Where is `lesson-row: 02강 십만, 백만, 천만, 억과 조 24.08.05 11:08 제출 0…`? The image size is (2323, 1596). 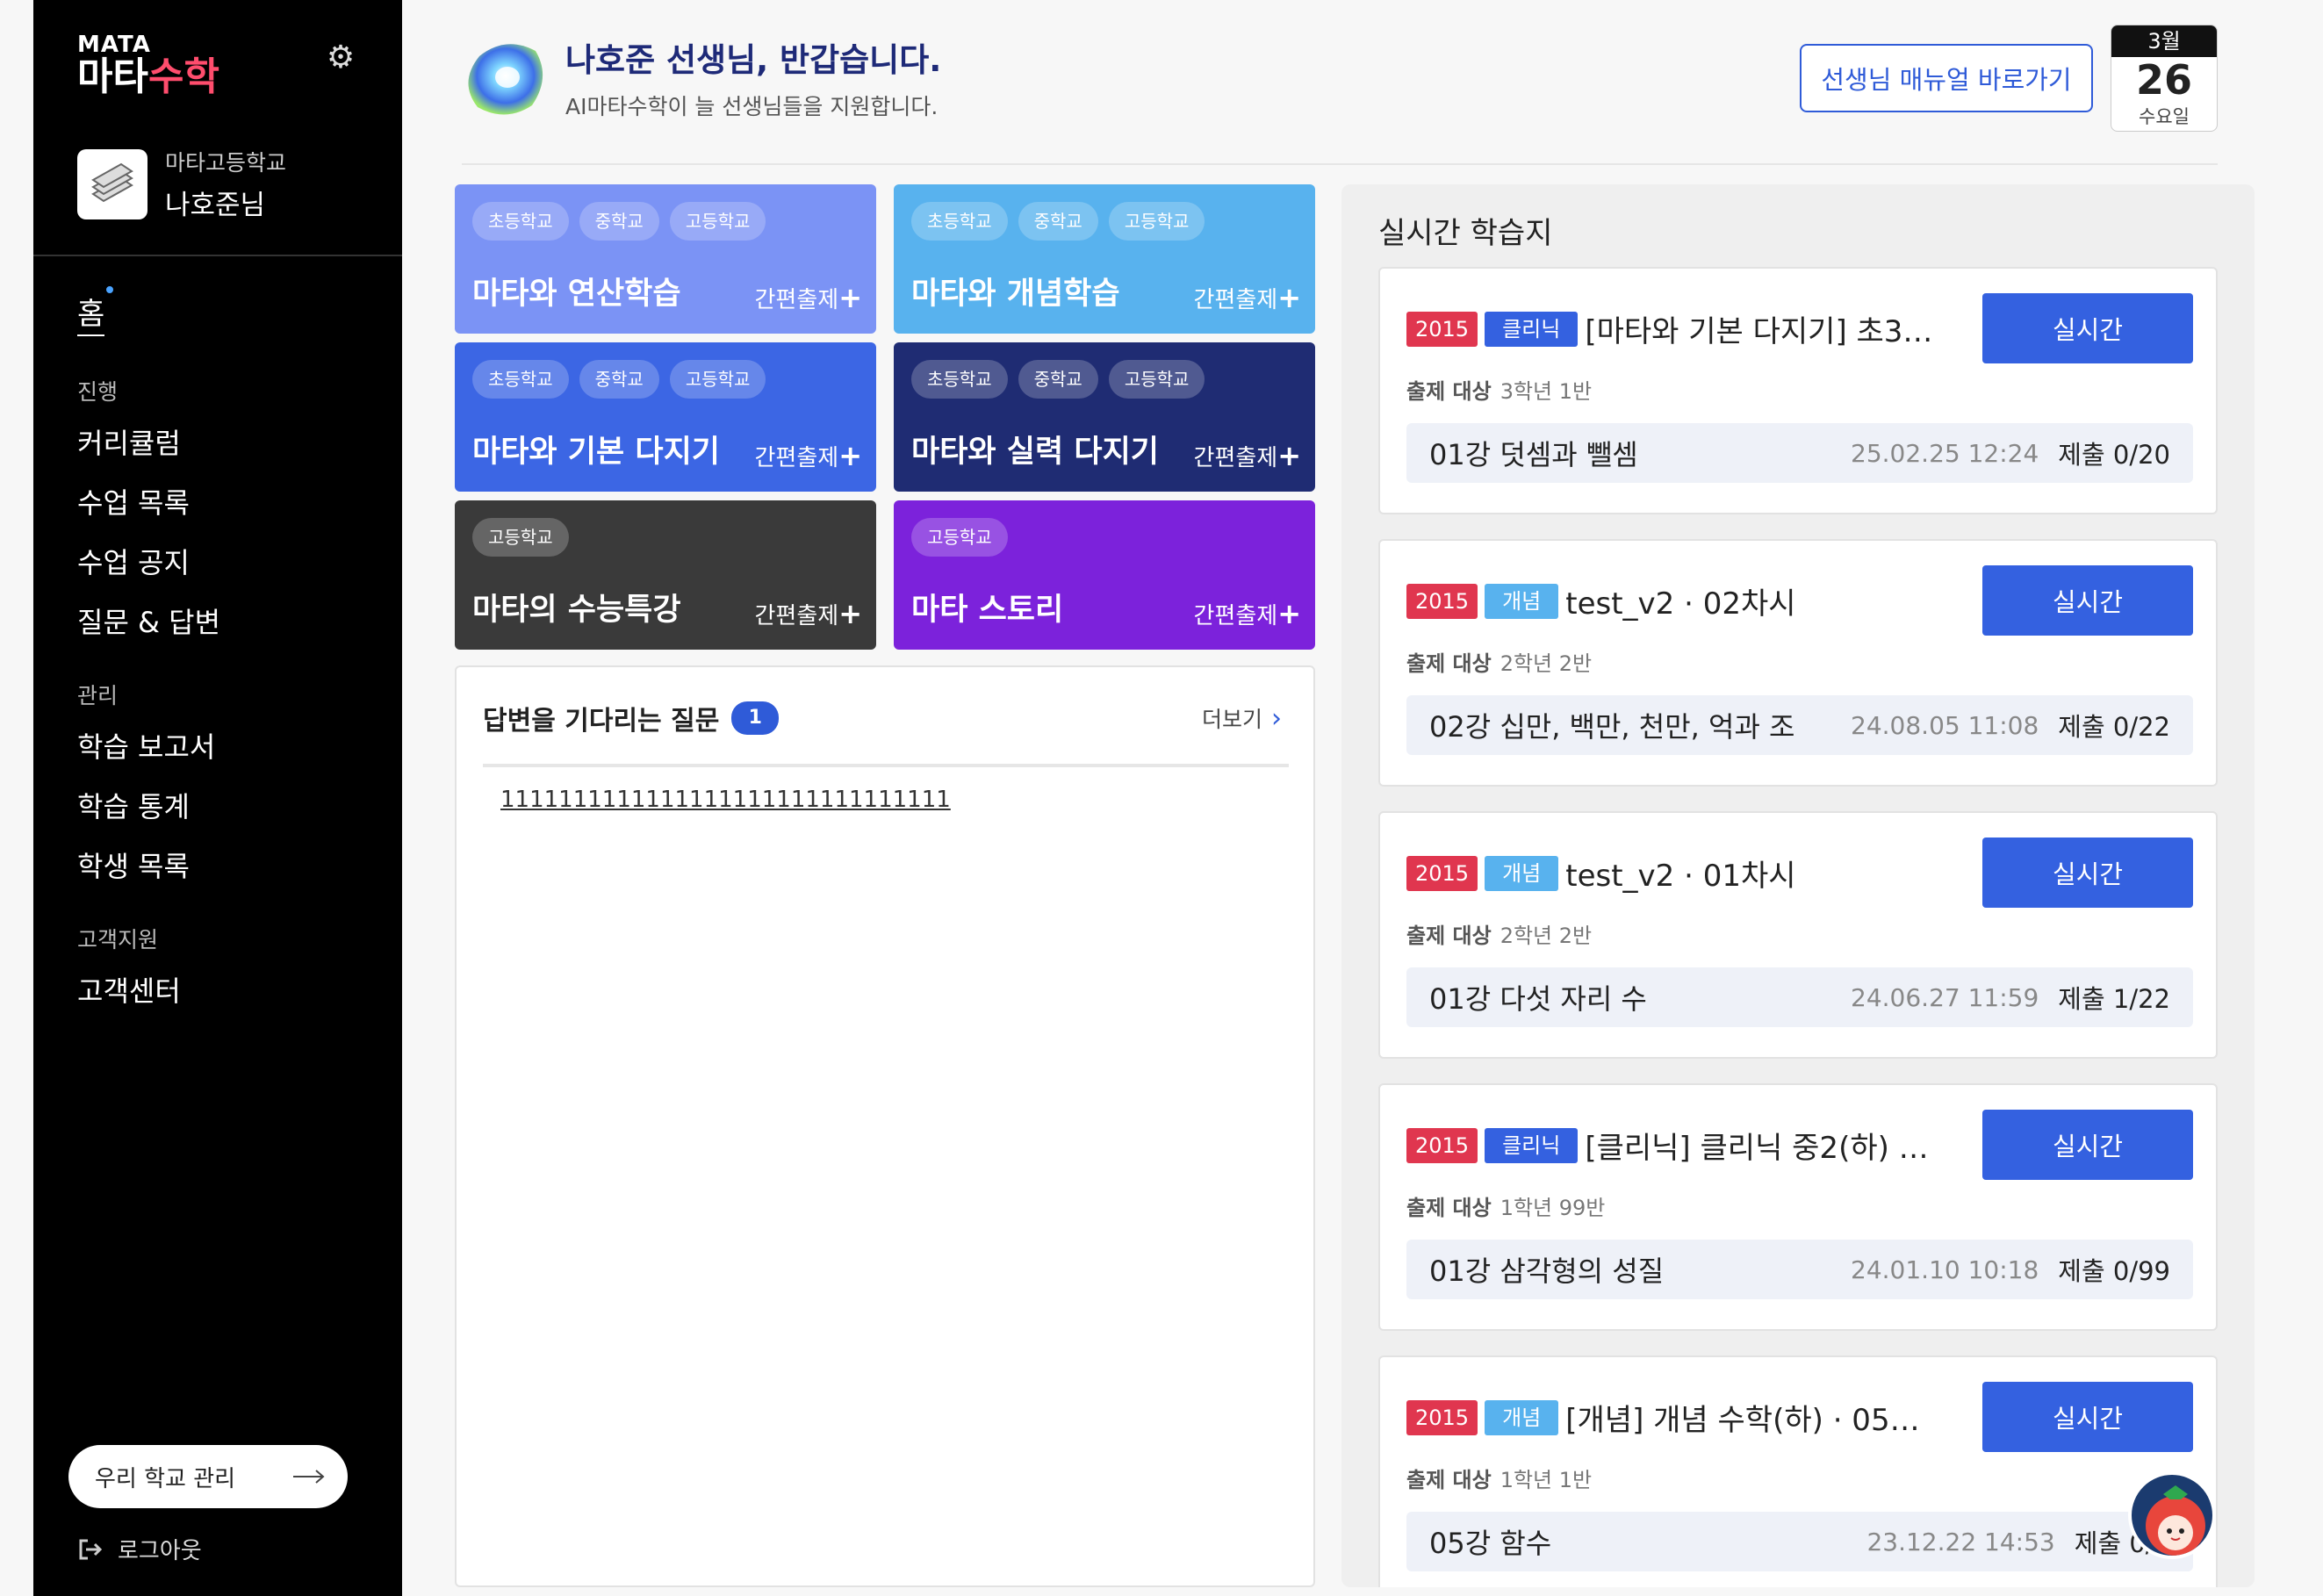 lesson-row: 02강 십만, 백만, 천만, 억과 조 24.08.05 11:08 제출 0… is located at coordinates (1799, 725).